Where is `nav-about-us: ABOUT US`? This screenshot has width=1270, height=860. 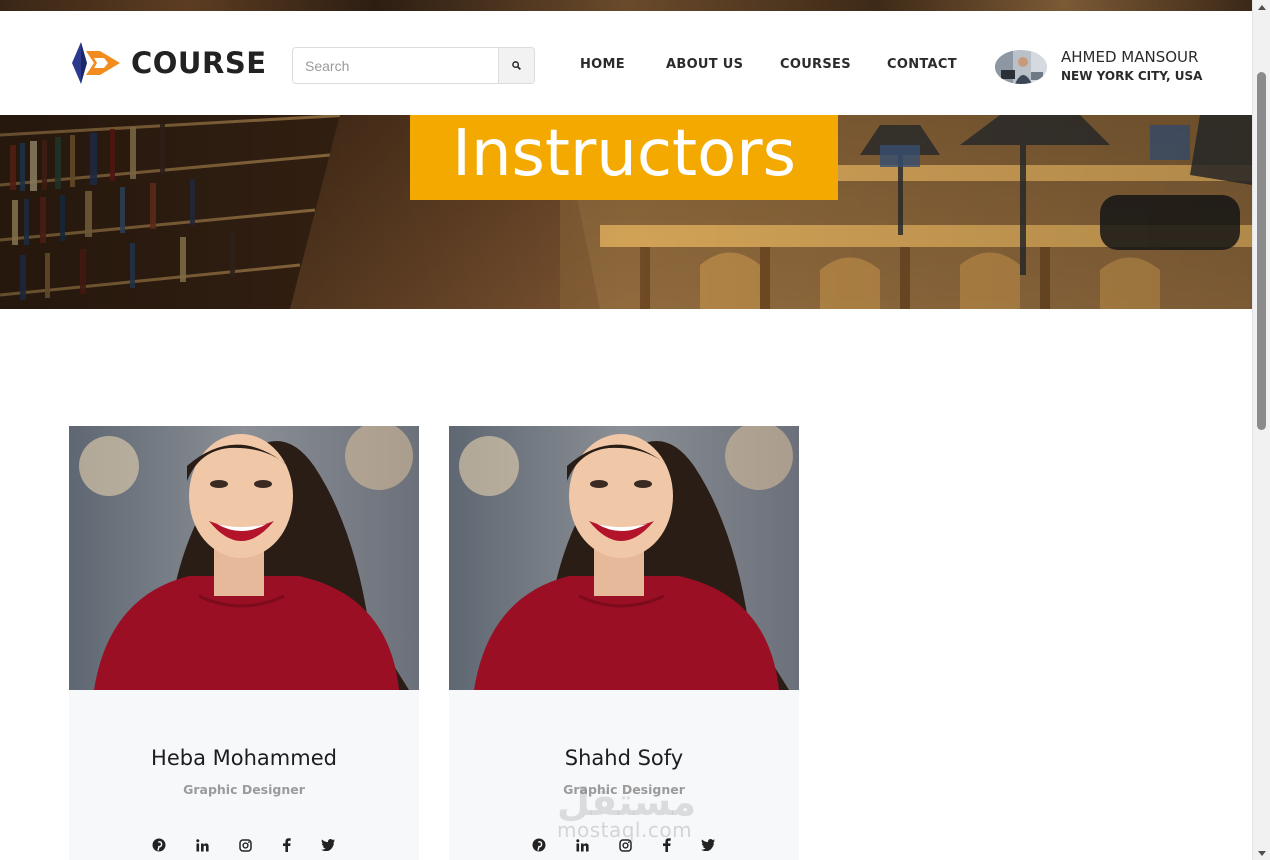
nav-about-us: ABOUT US is located at coordinates (704, 64).